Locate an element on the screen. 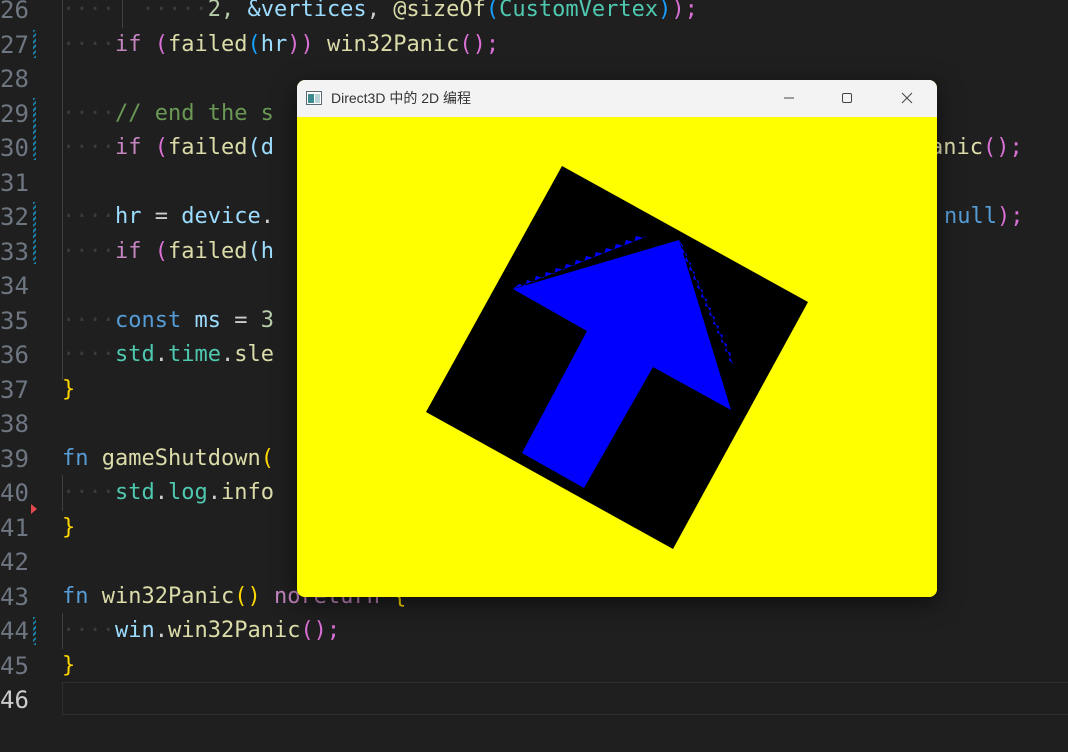  line-number: 39 is located at coordinates (14, 459).